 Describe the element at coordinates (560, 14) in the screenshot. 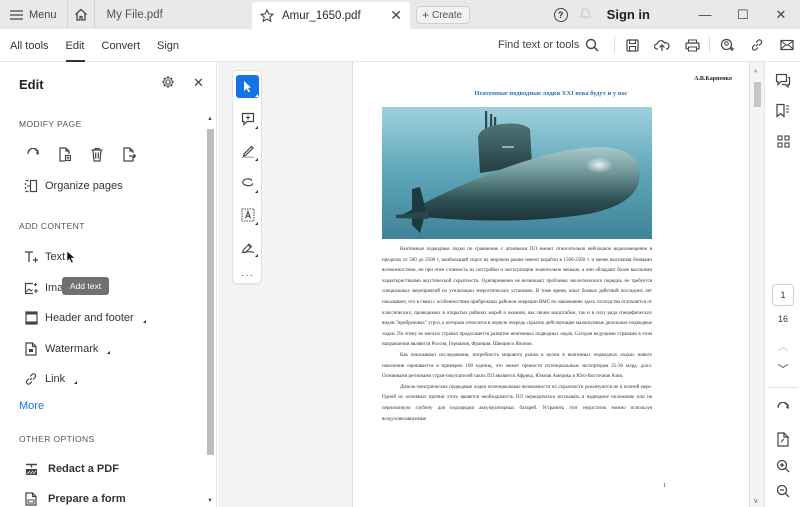

I see `help-icon: ?` at that location.